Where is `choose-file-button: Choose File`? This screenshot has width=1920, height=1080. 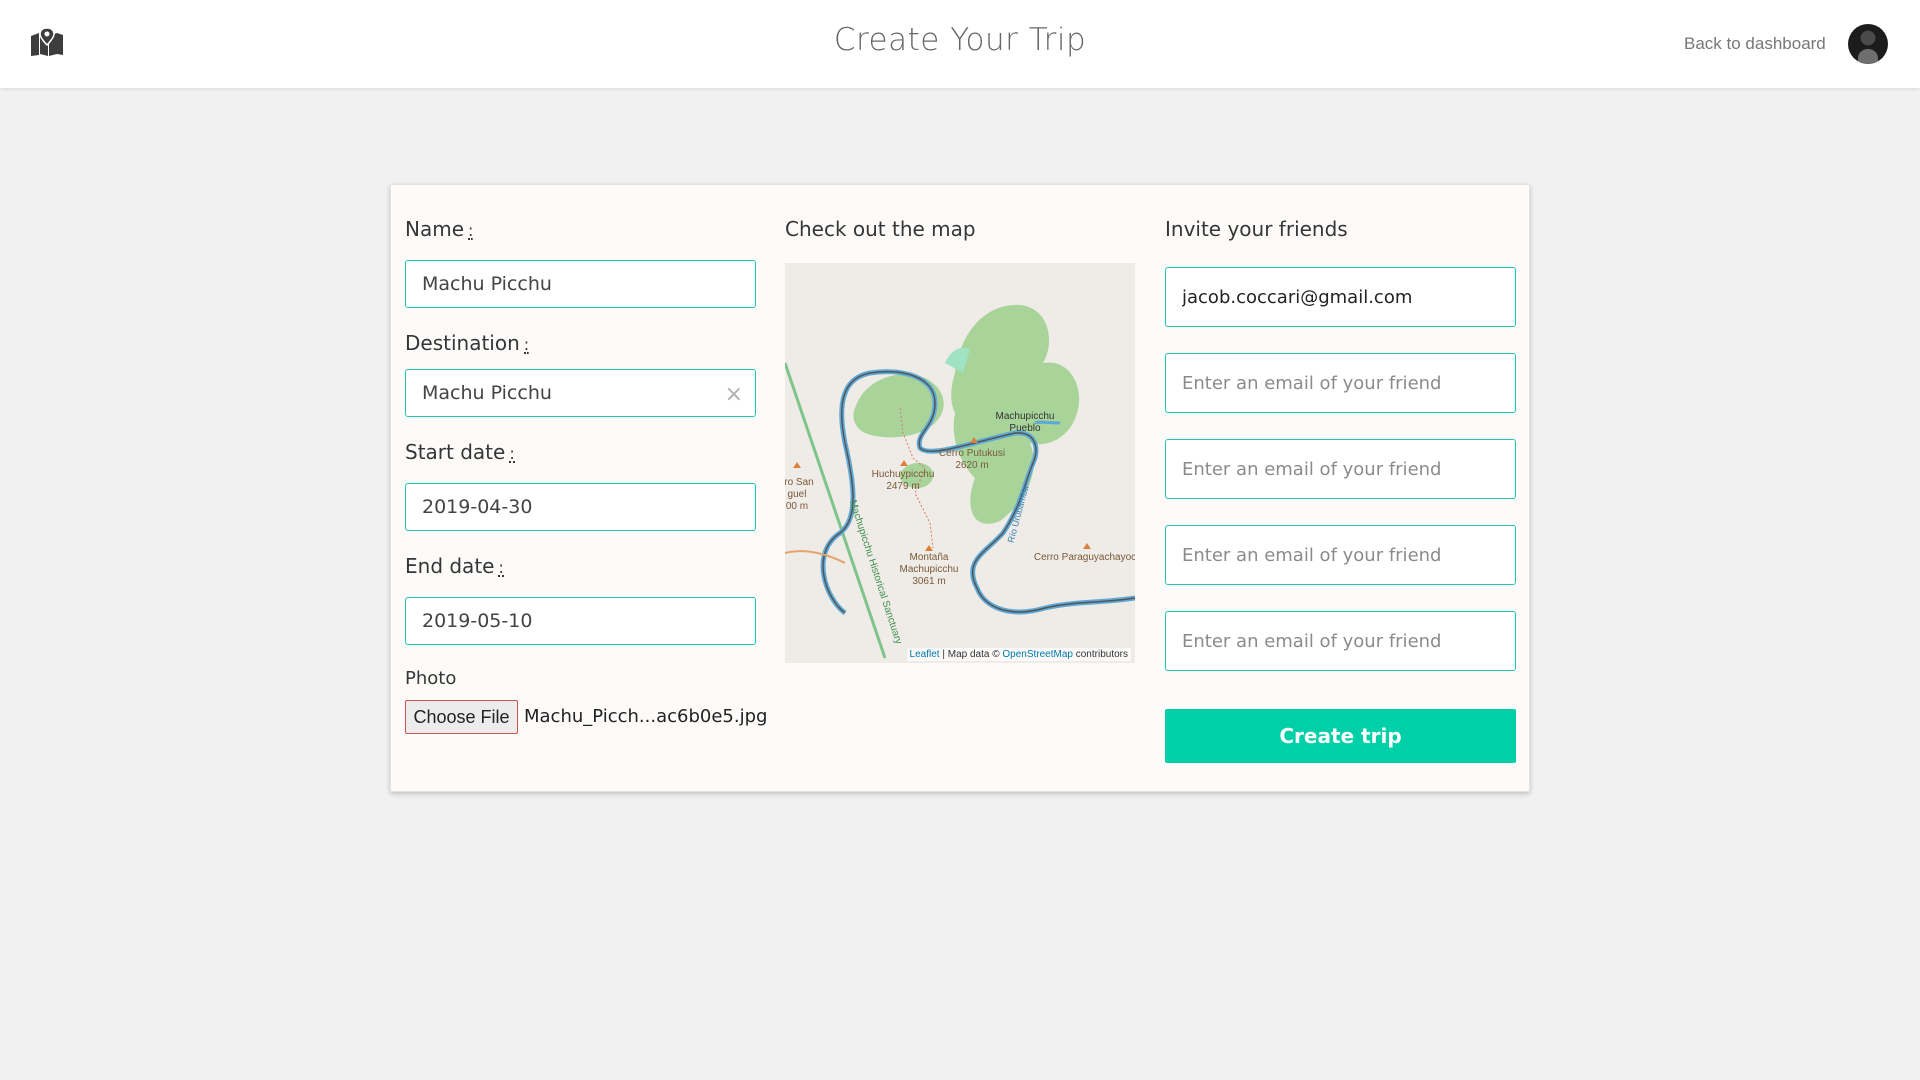
choose-file-button: Choose File is located at coordinates (461, 717).